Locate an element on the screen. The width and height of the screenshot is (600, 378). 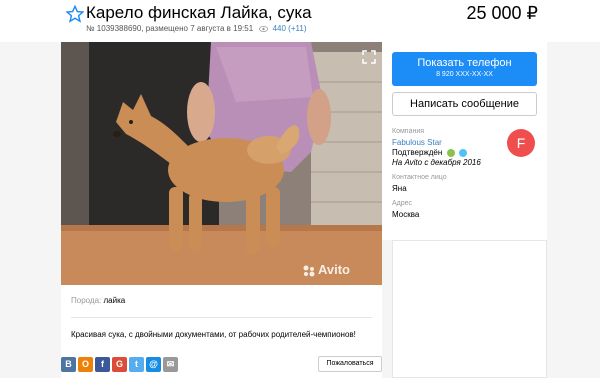
breed-row: Порода: лайка is located at coordinates (98, 300).